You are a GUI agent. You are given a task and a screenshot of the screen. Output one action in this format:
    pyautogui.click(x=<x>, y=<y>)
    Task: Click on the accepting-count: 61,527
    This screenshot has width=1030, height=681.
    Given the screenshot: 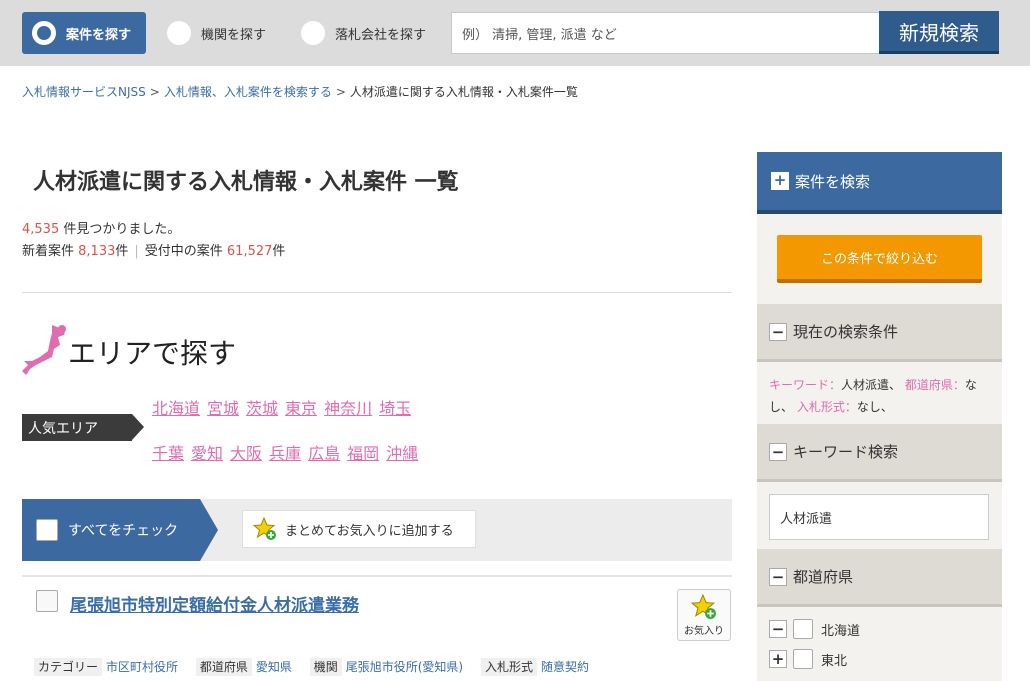 What is the action you would take?
    pyautogui.click(x=249, y=251)
    